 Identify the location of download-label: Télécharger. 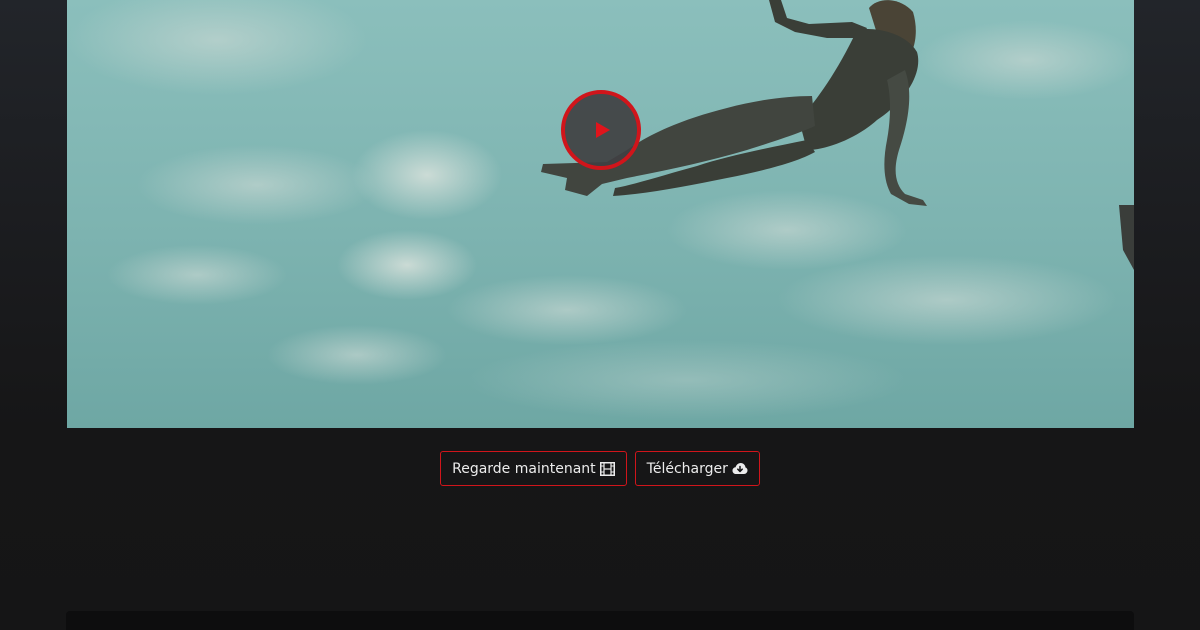
(687, 468).